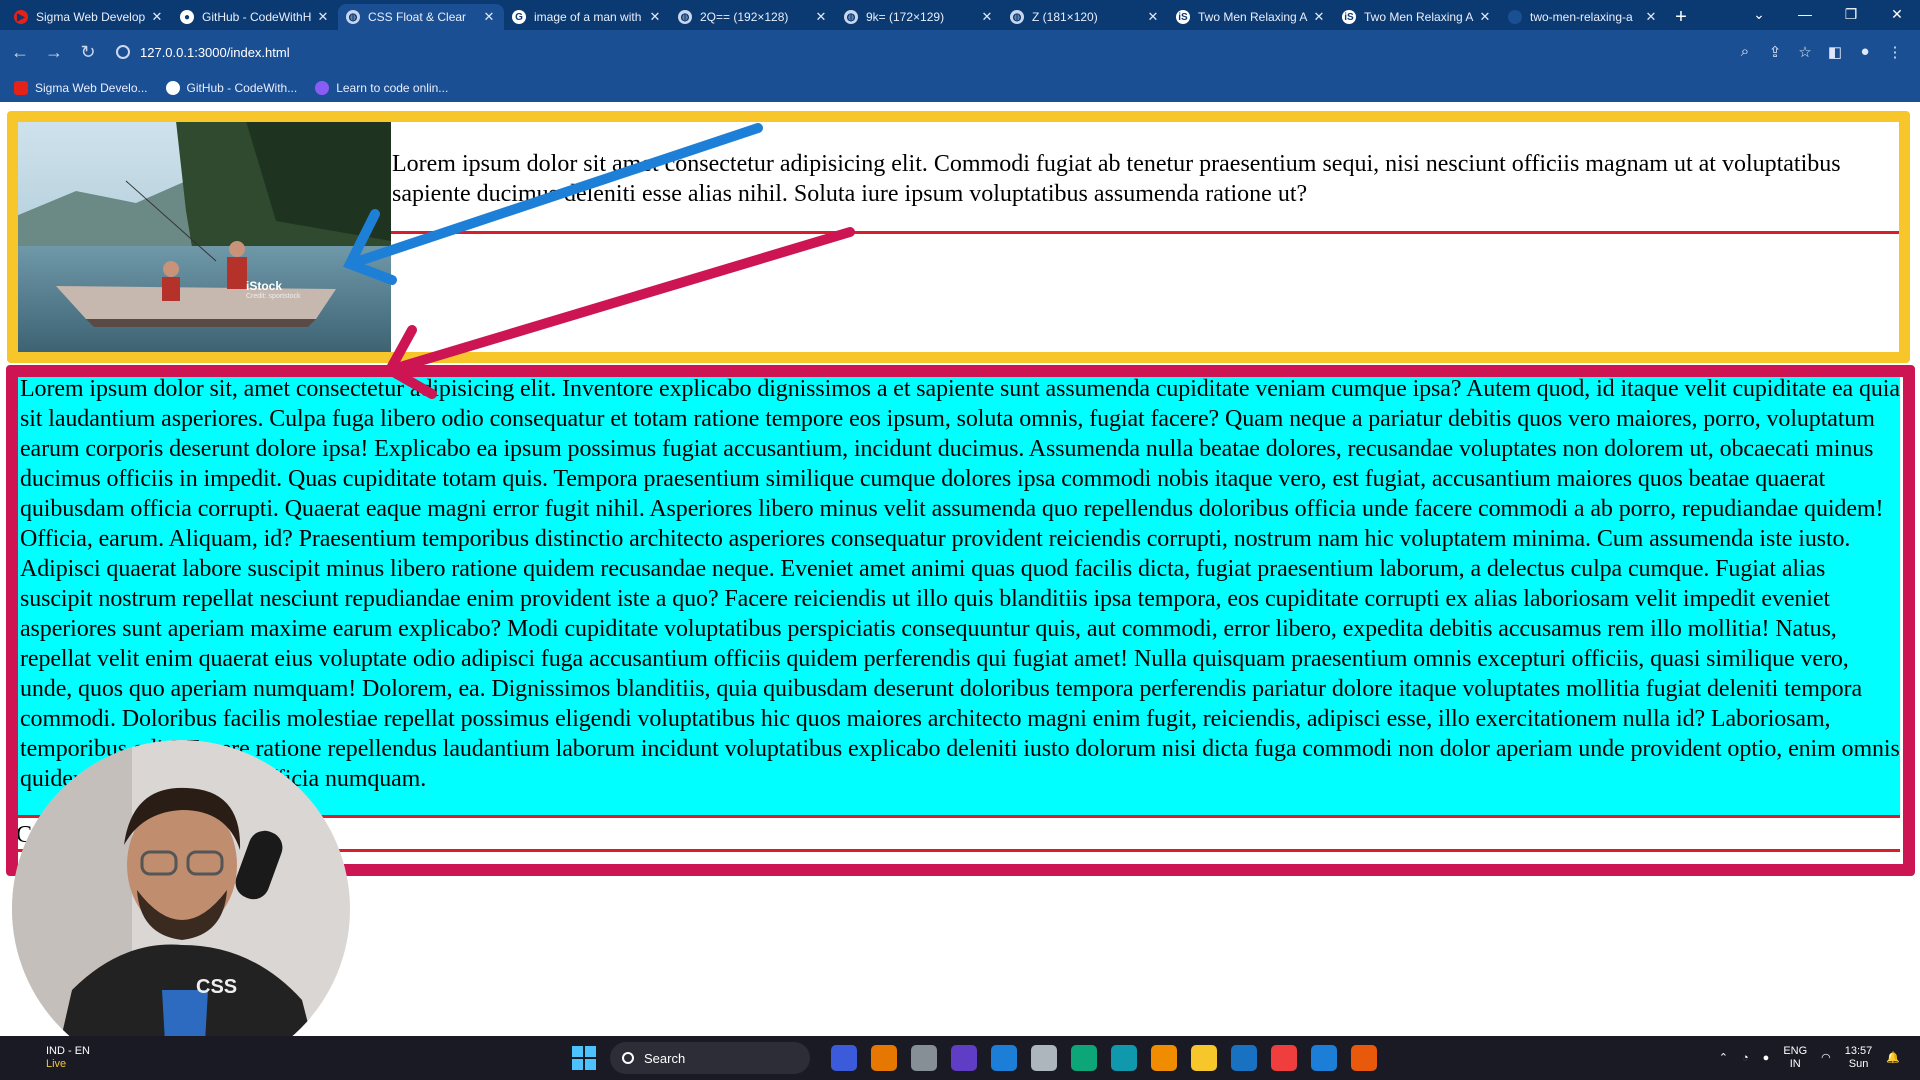  I want to click on tab-title: two-men-relaxing-a, so click(1581, 17).